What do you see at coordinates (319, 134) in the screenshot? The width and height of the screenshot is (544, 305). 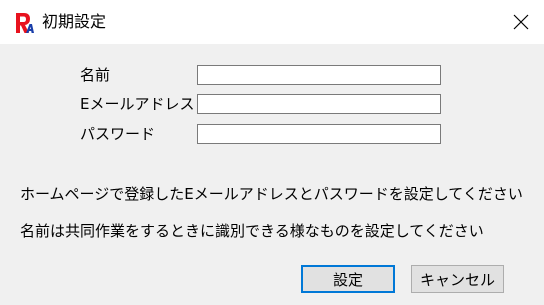 I see `password-field` at bounding box center [319, 134].